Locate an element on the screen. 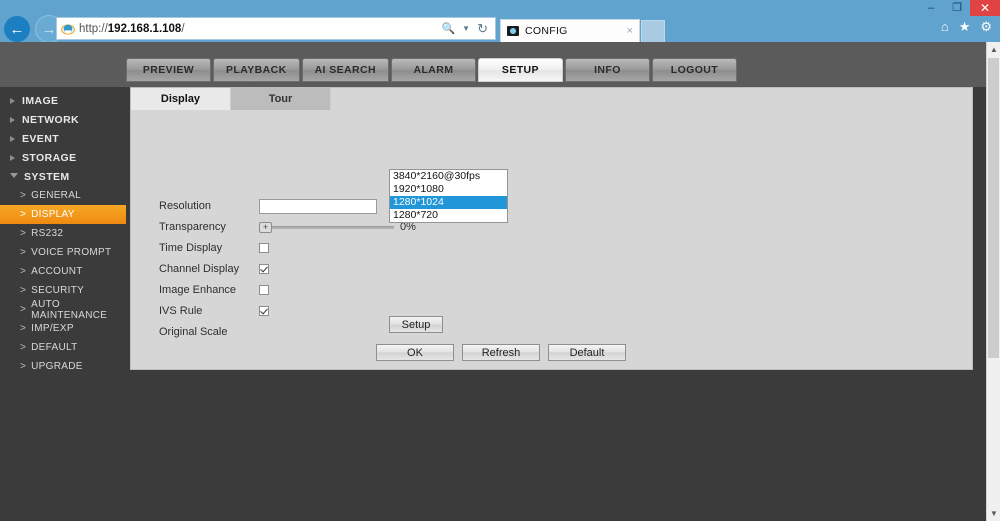  row-image-enhance: Image Enhance is located at coordinates (214, 290).